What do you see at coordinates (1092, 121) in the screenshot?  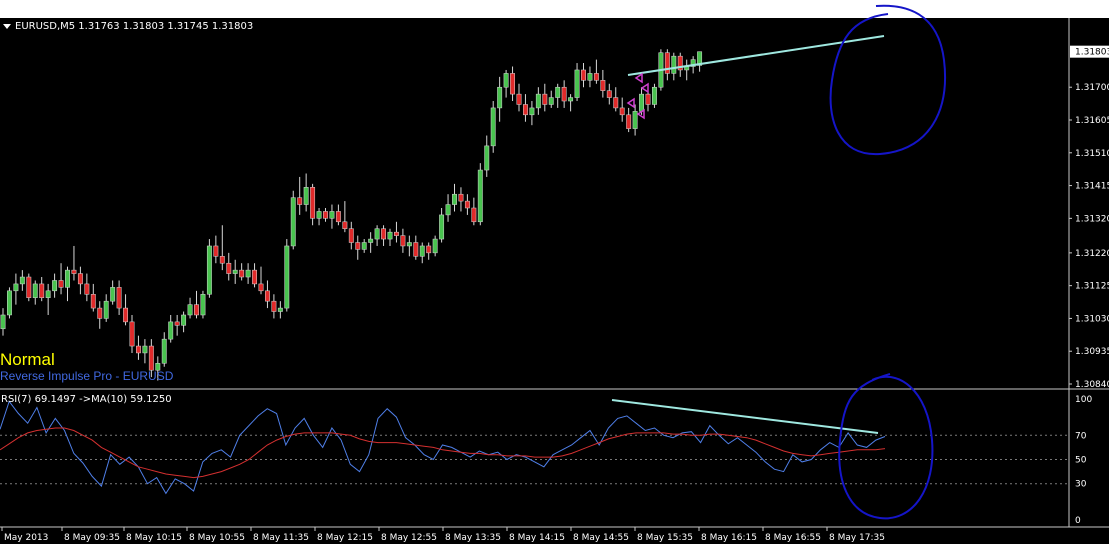 I see `price-axis-label: 1.31605` at bounding box center [1092, 121].